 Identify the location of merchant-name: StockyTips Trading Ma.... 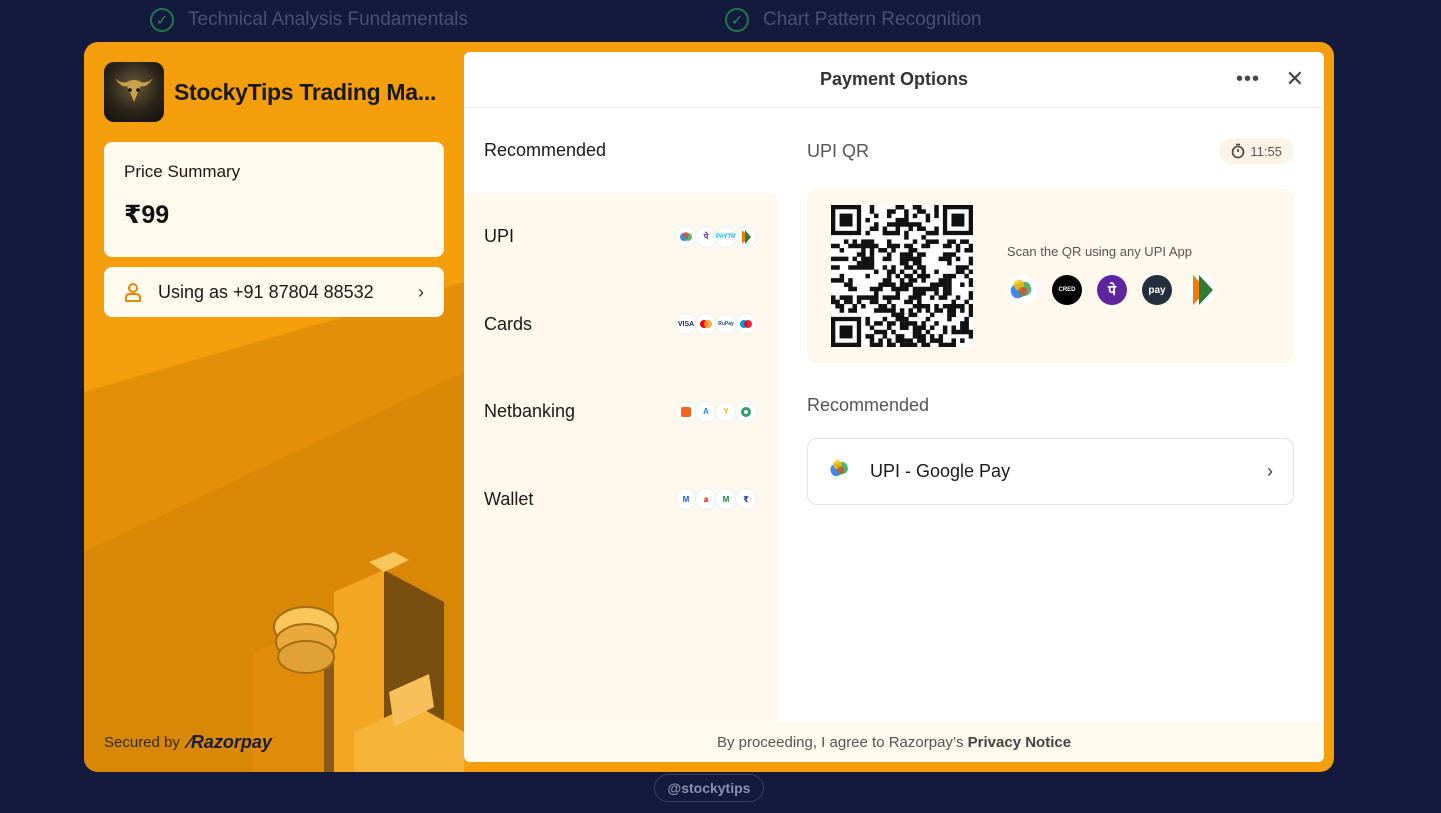
(305, 91).